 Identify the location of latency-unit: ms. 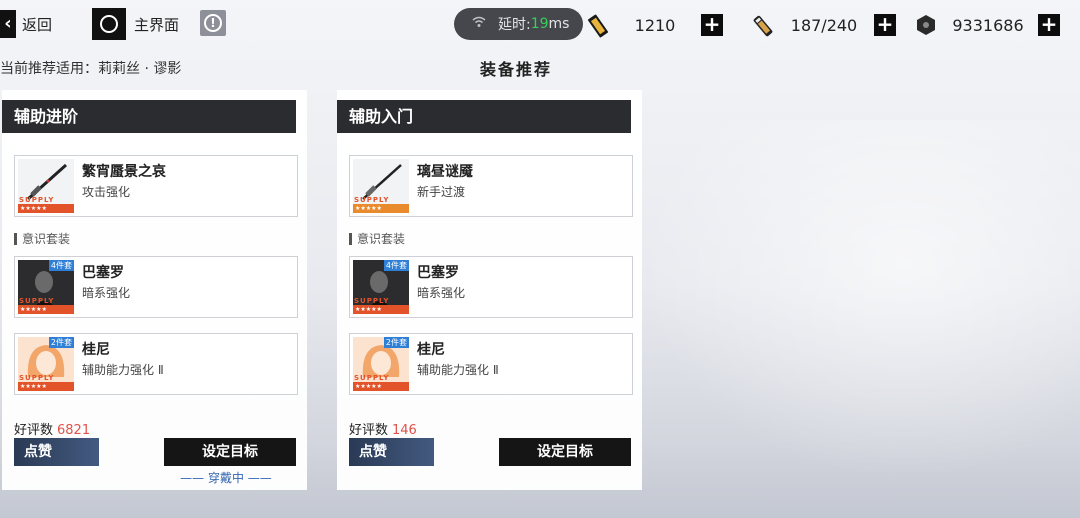
(559, 24).